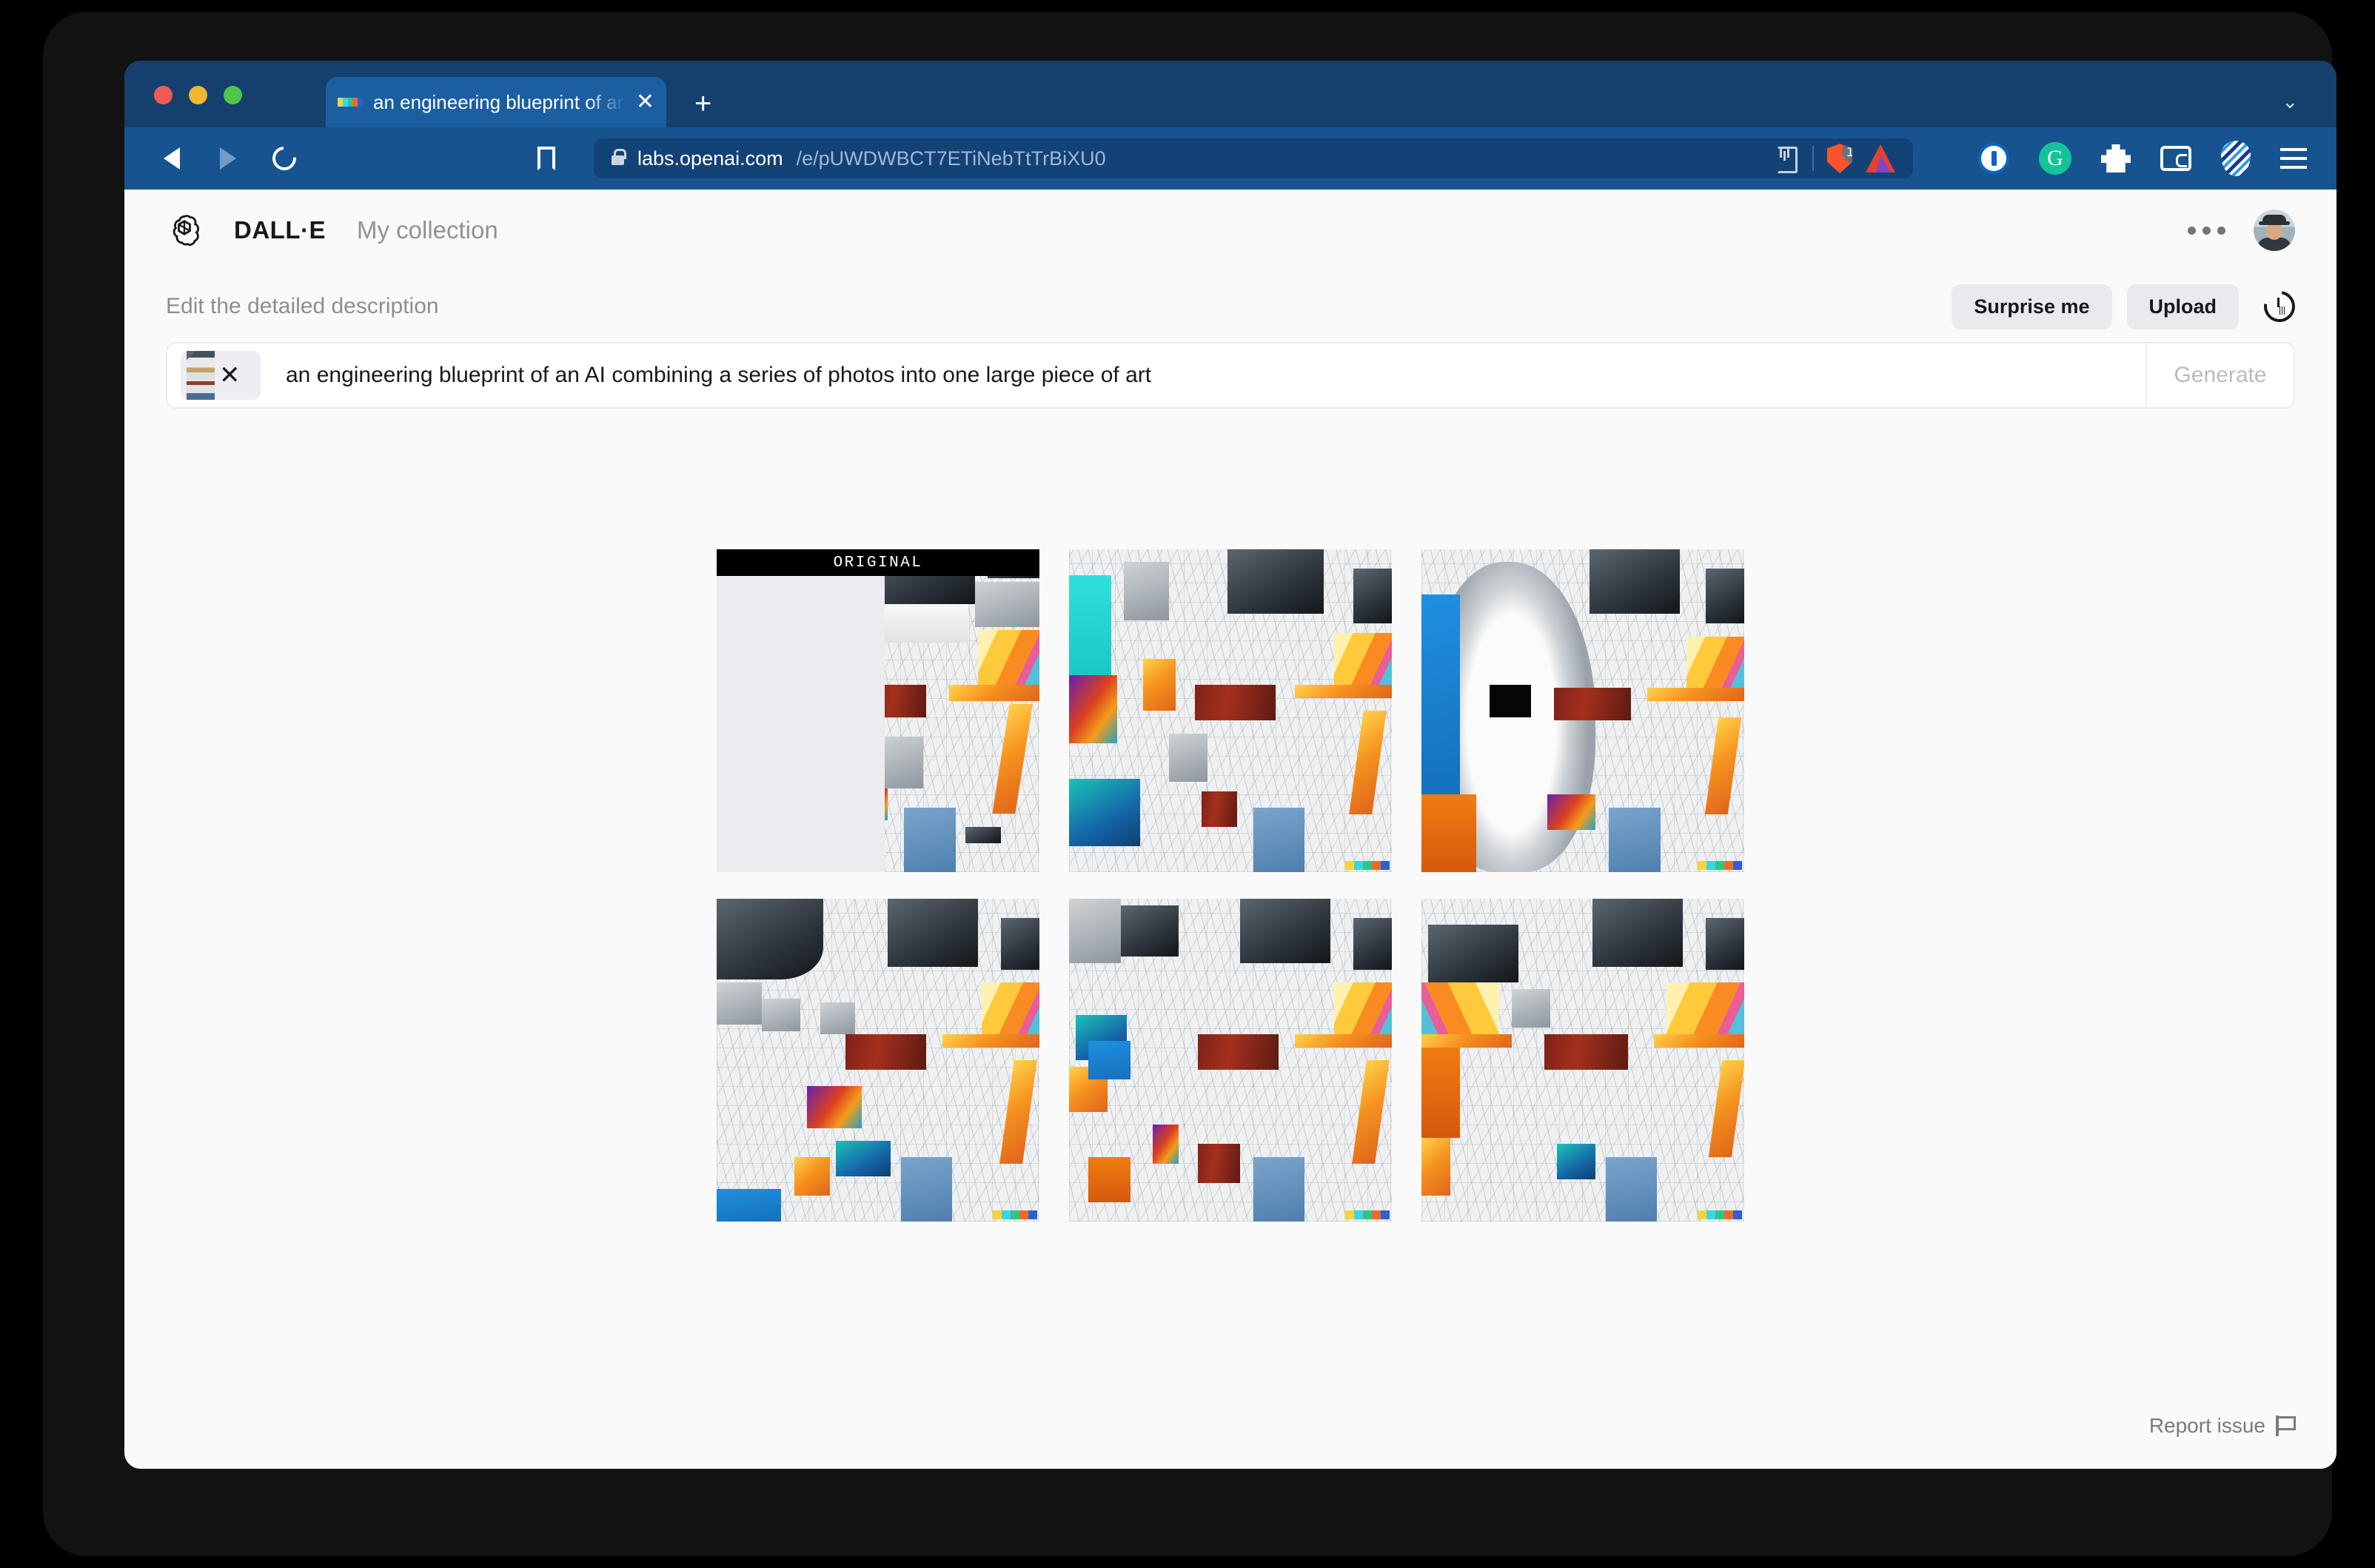 The height and width of the screenshot is (1568, 2375). What do you see at coordinates (1230, 94) in the screenshot?
I see `tab-strip: an engineering blueprint of an A ✕ + ⌄` at bounding box center [1230, 94].